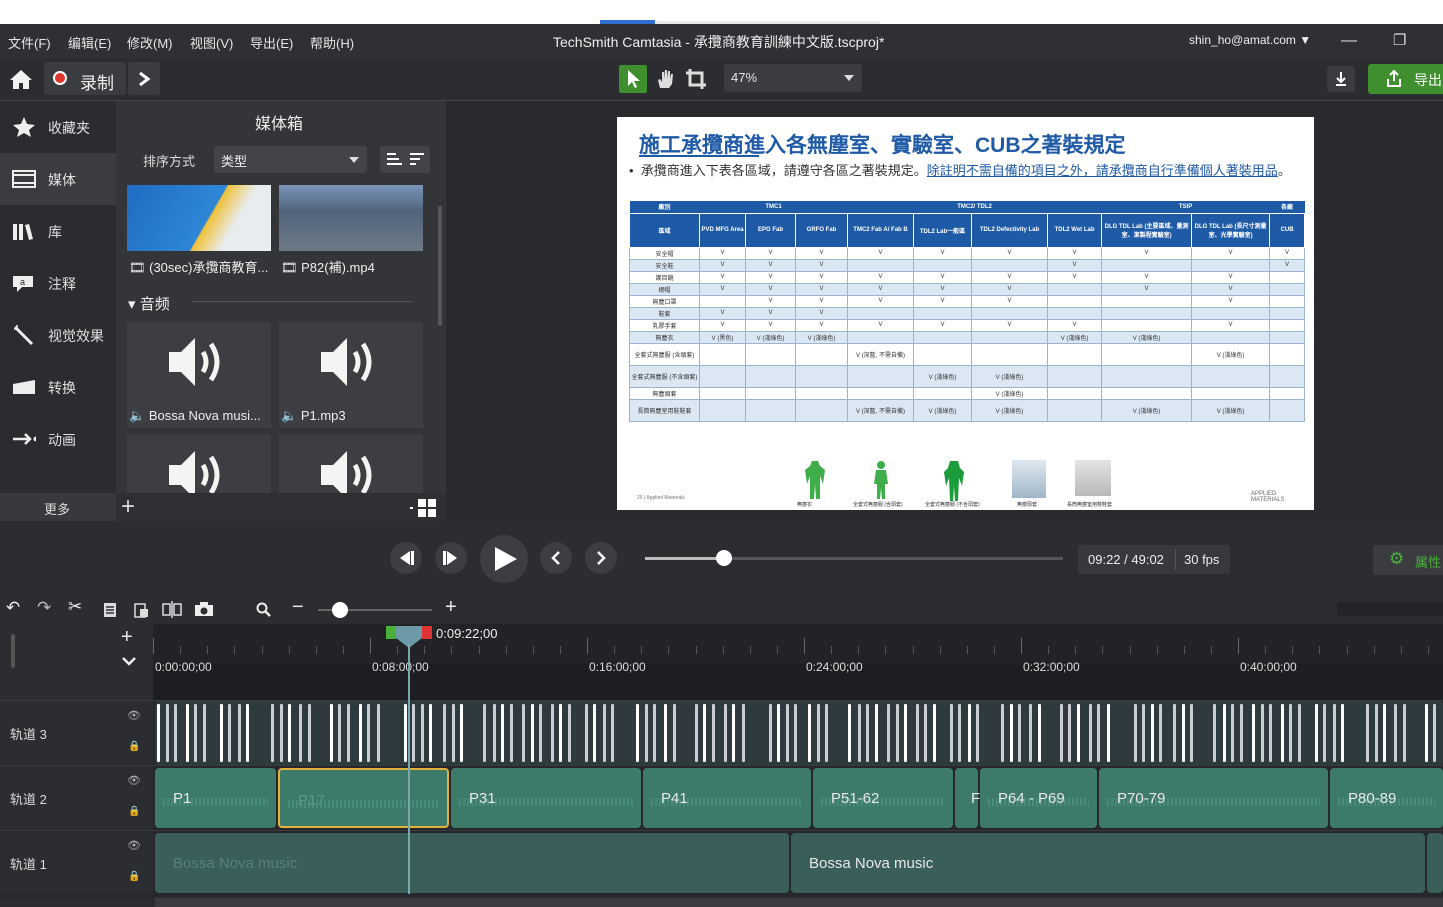 The height and width of the screenshot is (907, 1443). Describe the element at coordinates (854, 558) in the screenshot. I see `scrubber-track` at that location.